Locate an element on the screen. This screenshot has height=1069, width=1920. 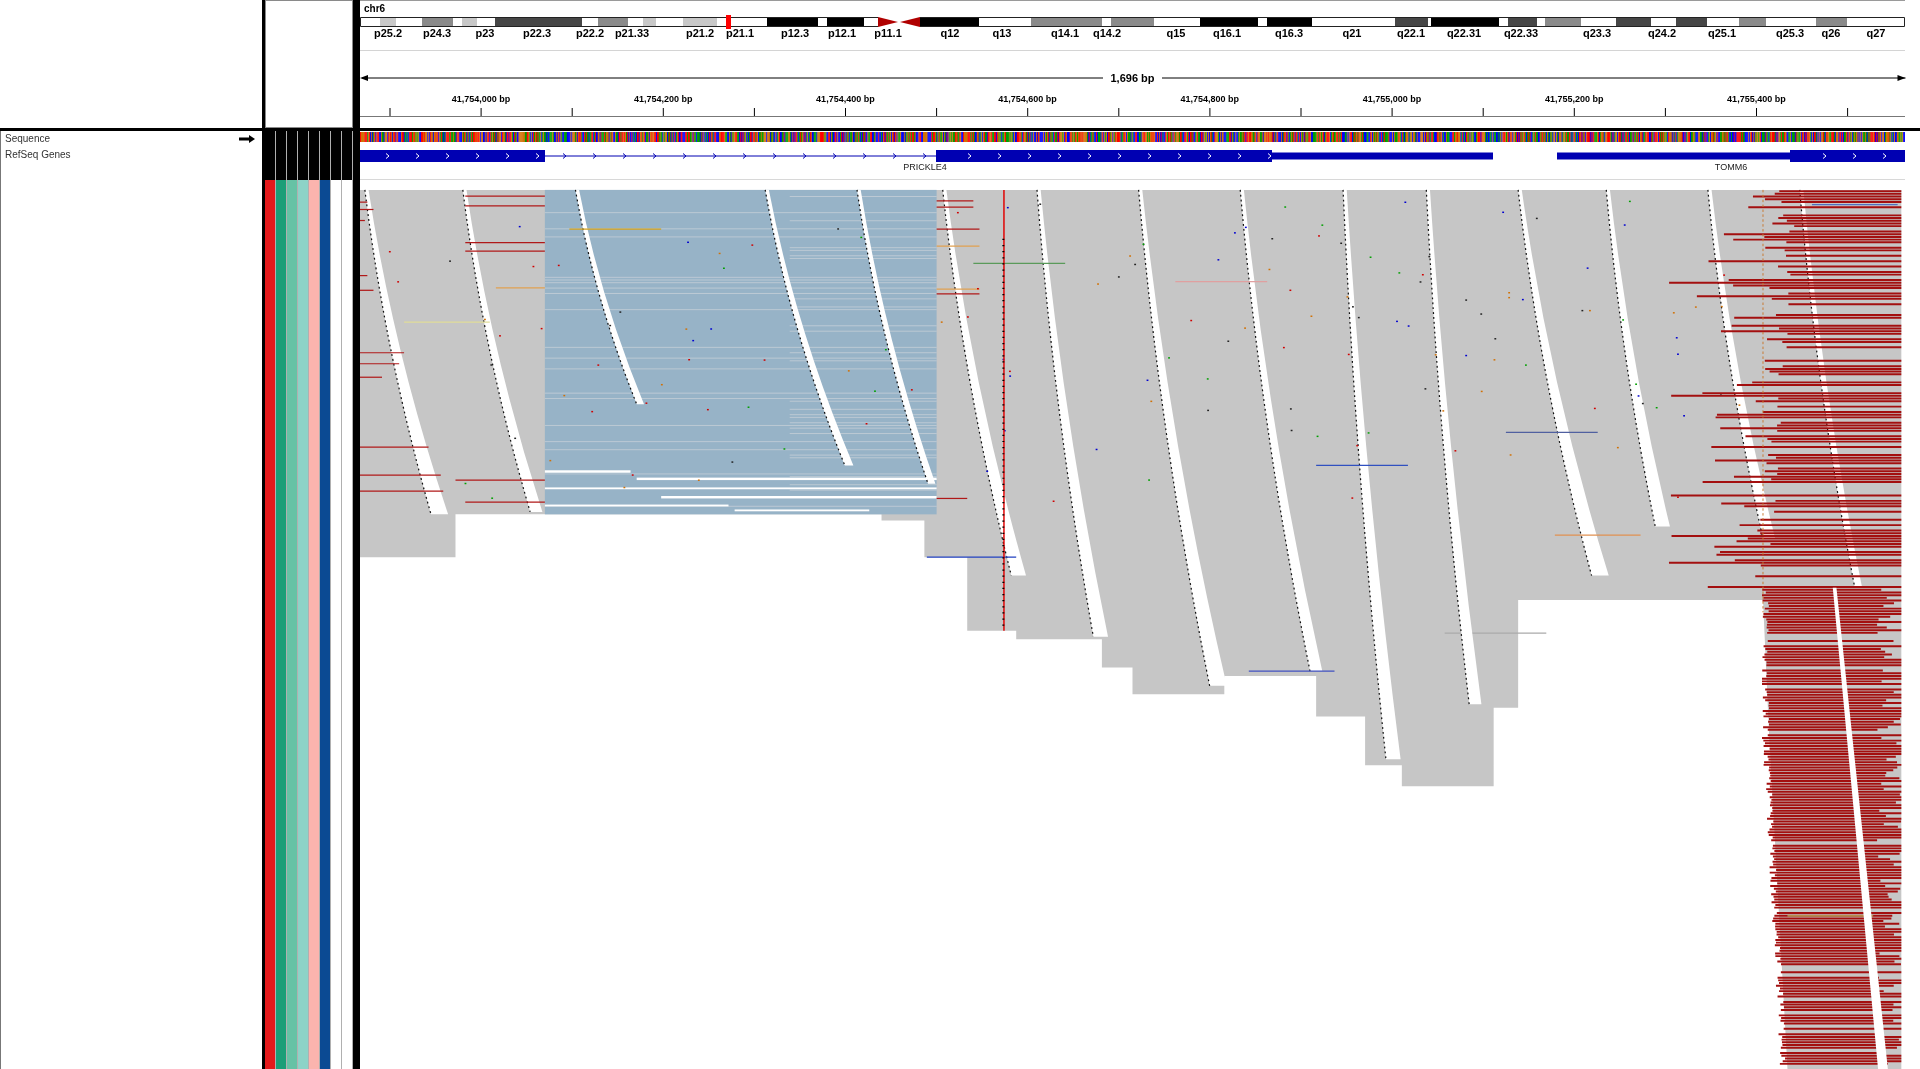
ruler-tick-label: 41,755,000 bp is located at coordinates (1392, 99).